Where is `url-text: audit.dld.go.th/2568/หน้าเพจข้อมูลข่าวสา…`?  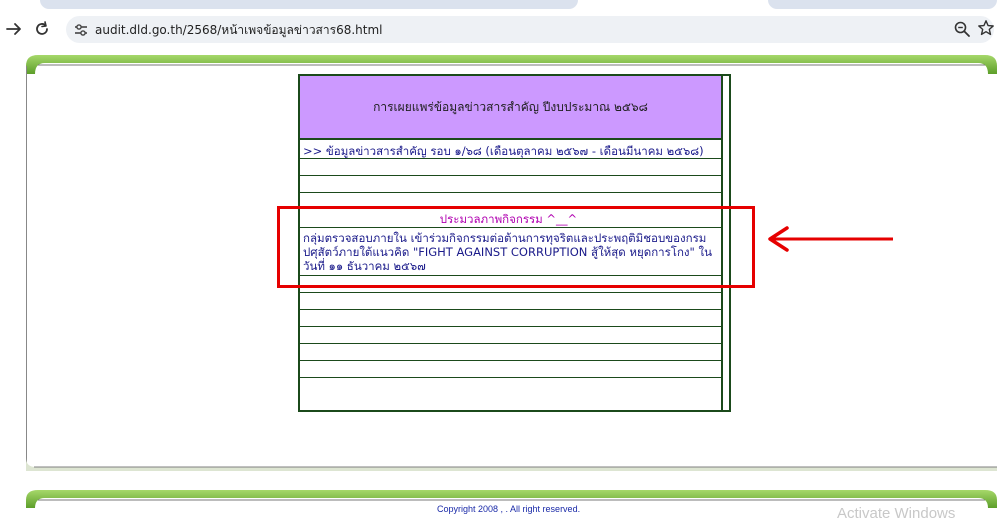 url-text: audit.dld.go.th/2568/หน้าเพจข้อมูลข่าวสา… is located at coordinates (238, 30).